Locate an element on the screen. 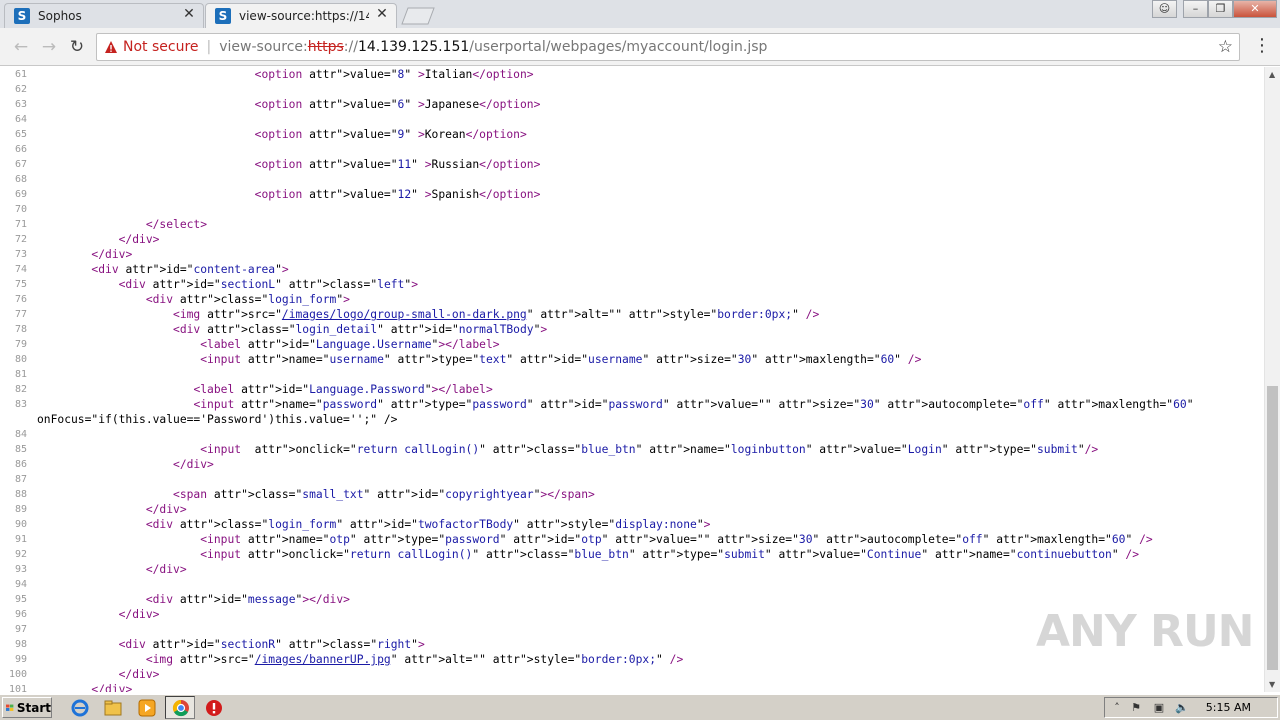  line-number: 68 is located at coordinates (20, 179).